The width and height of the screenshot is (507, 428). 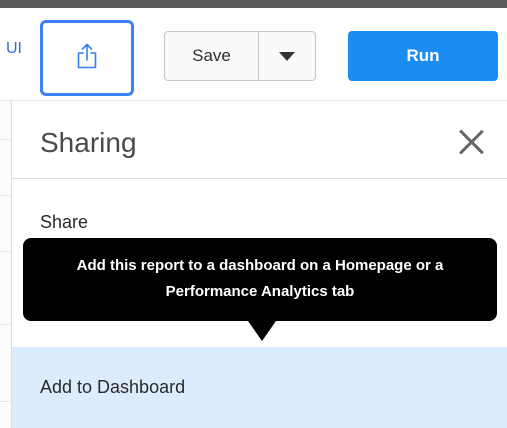 I want to click on save-options-button, so click(x=287, y=56).